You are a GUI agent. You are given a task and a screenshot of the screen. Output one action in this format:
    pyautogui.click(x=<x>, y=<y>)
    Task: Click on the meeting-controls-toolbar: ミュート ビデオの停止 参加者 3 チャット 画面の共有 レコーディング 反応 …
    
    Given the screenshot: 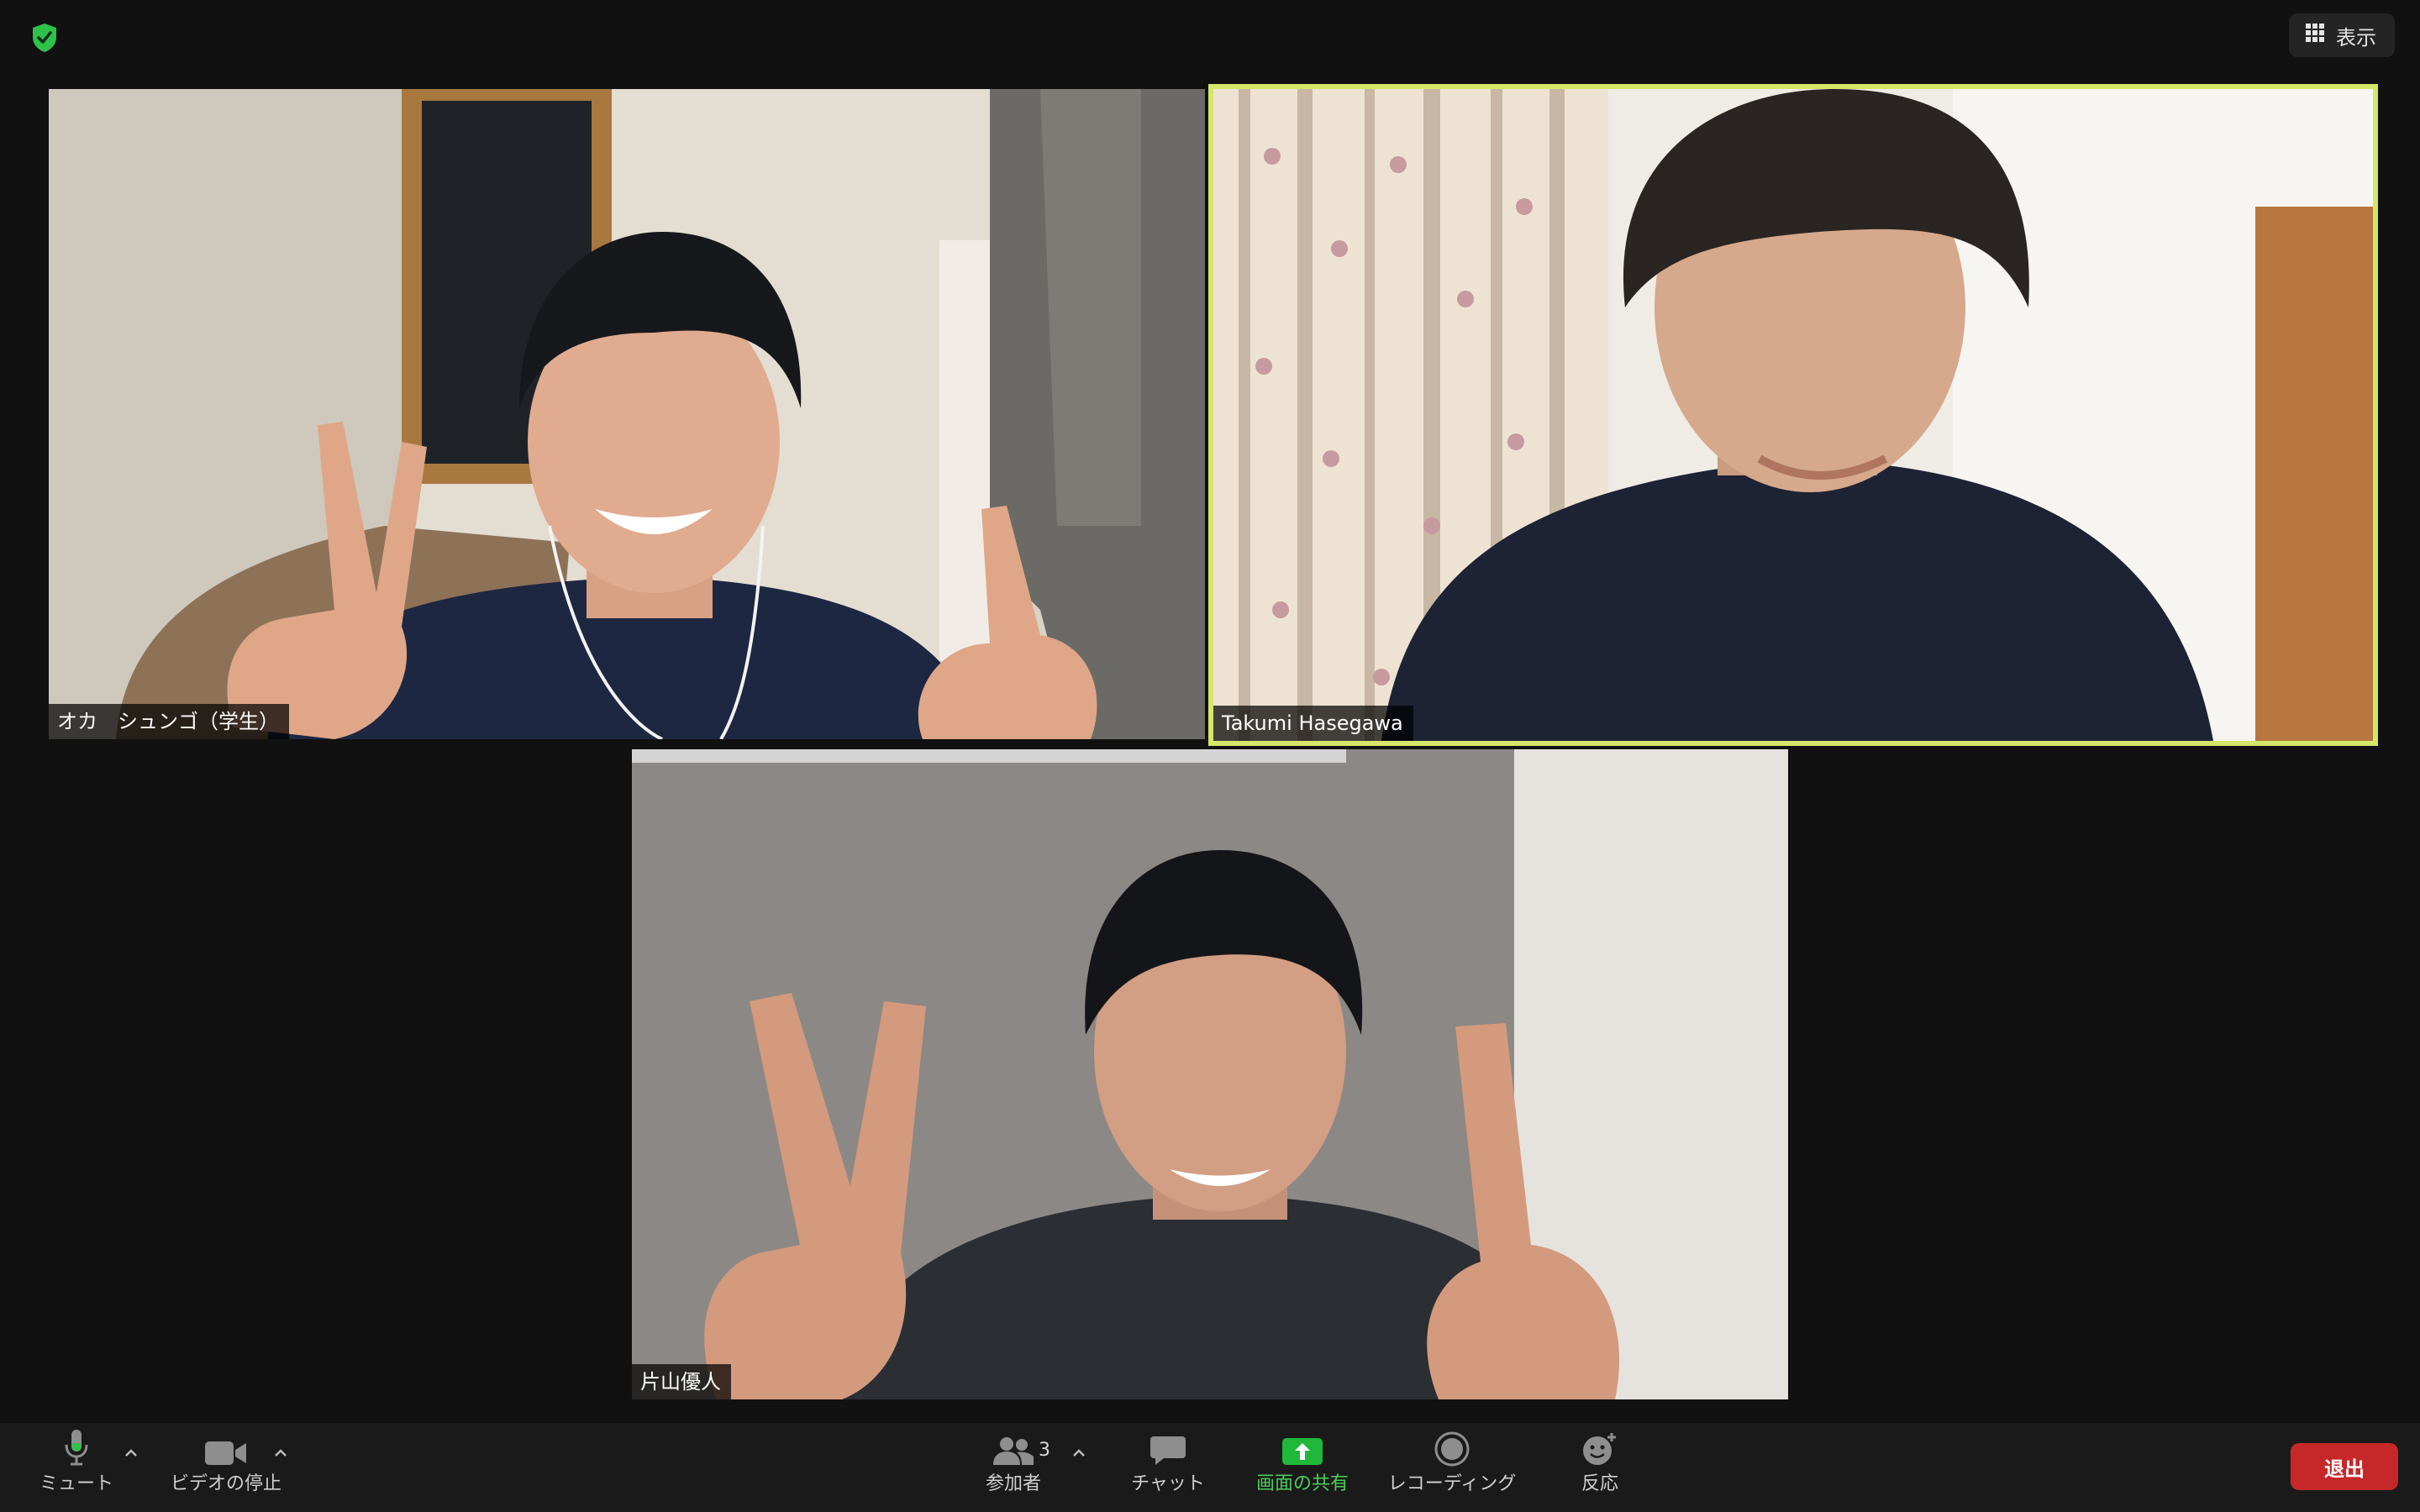 What is the action you would take?
    pyautogui.click(x=1210, y=1467)
    